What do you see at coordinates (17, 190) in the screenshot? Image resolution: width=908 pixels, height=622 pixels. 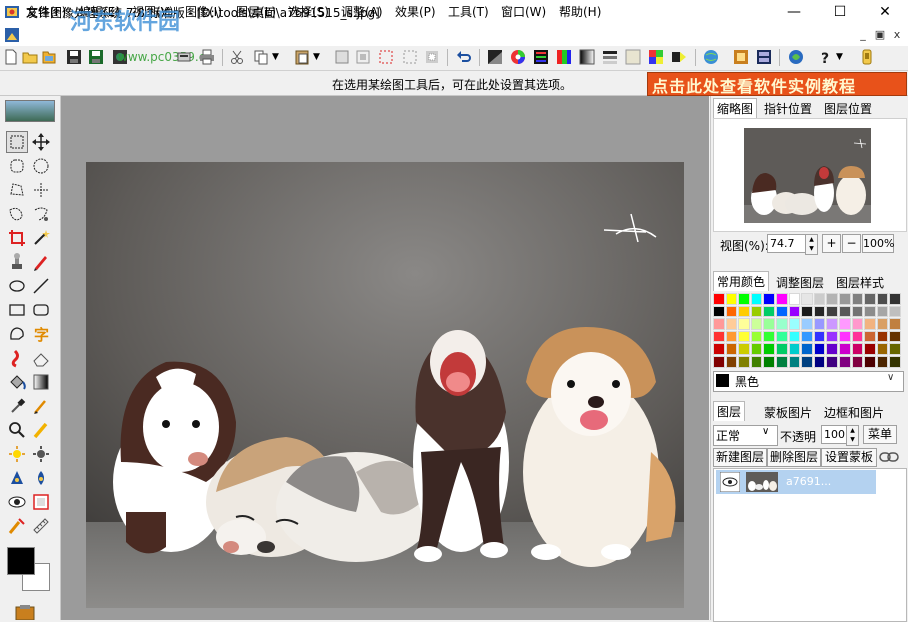 I see `lasso-tool` at bounding box center [17, 190].